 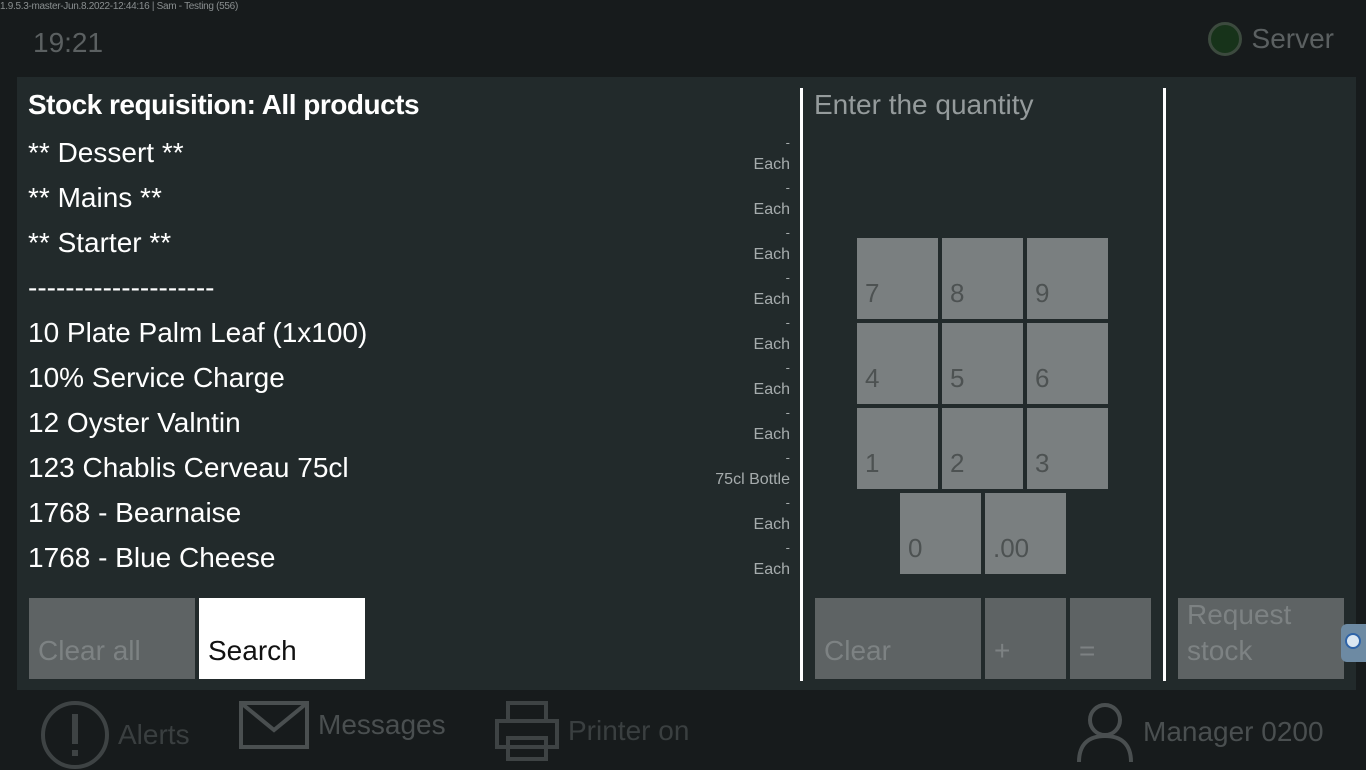 What do you see at coordinates (409, 472) in the screenshot?
I see `list-item: 123 Chablis Cerveau 75cl - 75cl Bottle` at bounding box center [409, 472].